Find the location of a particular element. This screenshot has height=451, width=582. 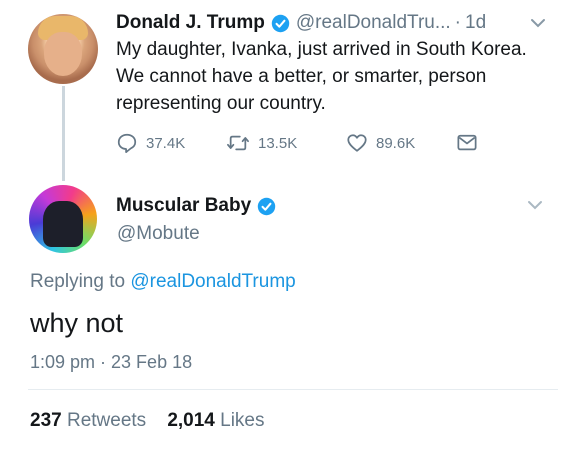

reply-tweet-text: why not is located at coordinates (77, 323).